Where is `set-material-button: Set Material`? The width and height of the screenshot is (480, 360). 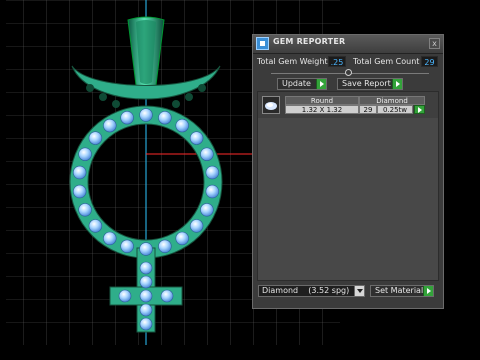 set-material-button: Set Material is located at coordinates (402, 291).